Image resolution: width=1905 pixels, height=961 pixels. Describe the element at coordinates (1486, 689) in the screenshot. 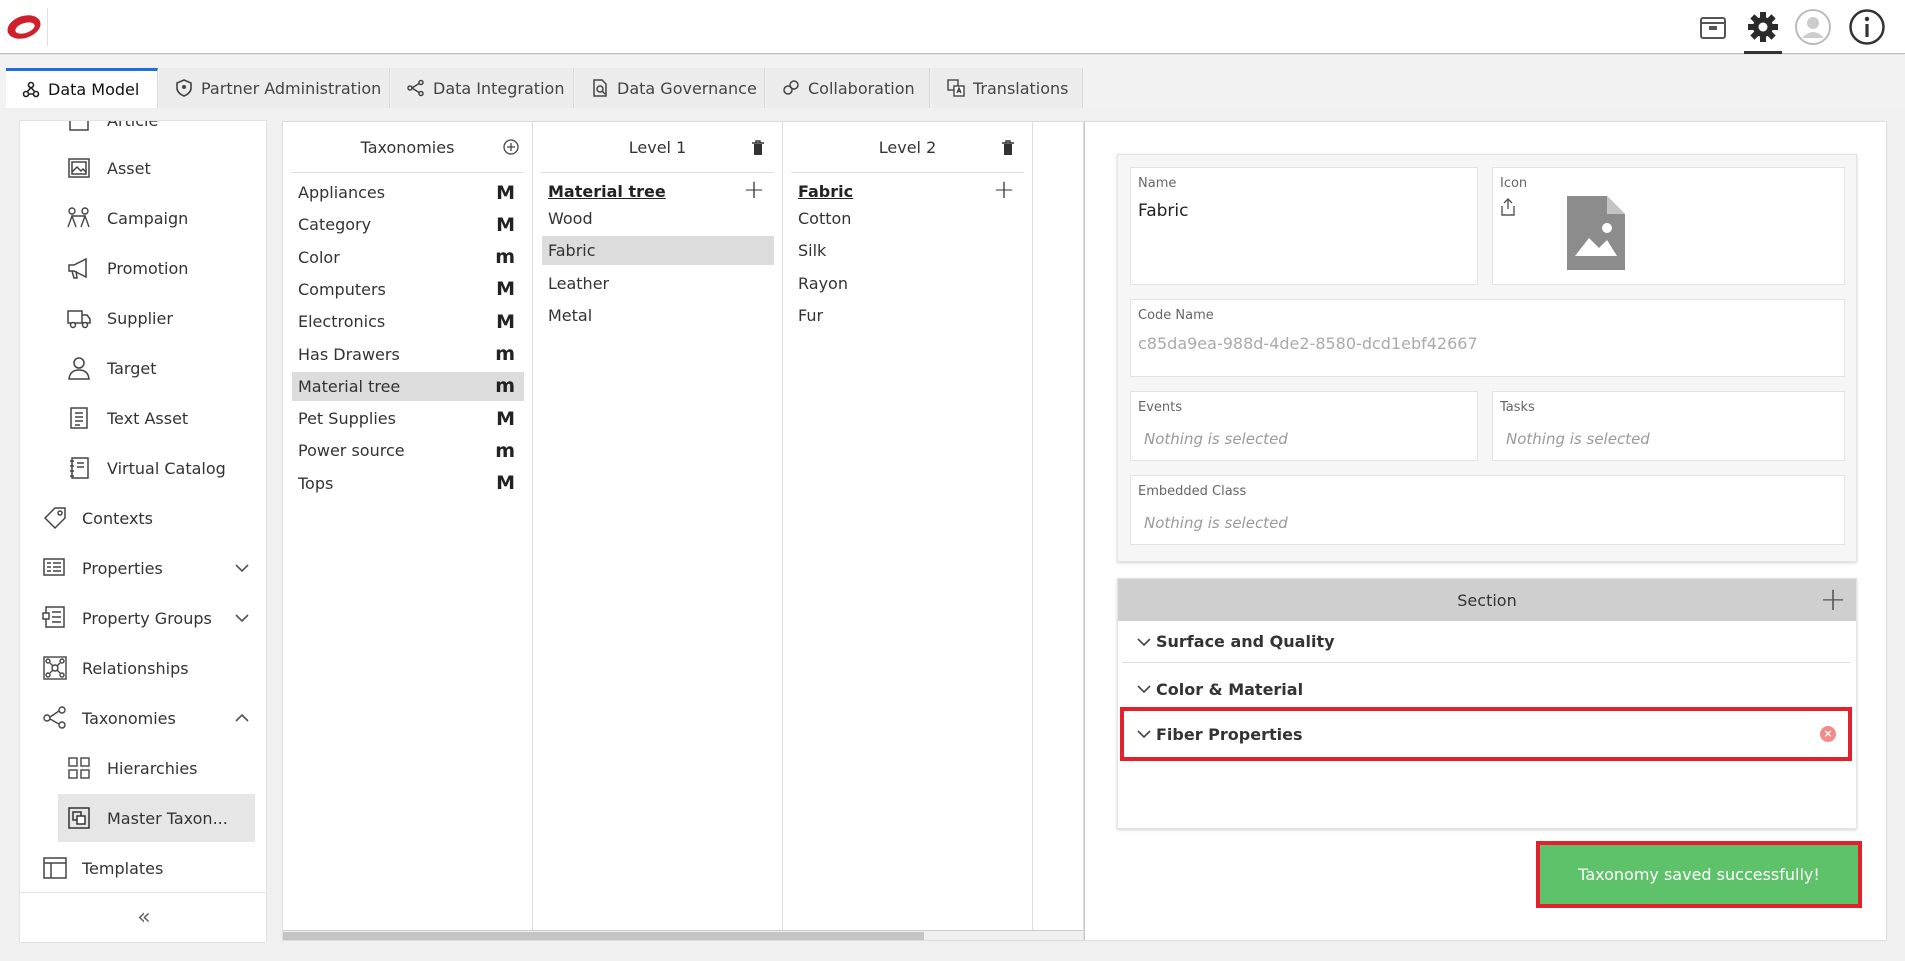

I see `section-row-color-material: Color & Material` at that location.